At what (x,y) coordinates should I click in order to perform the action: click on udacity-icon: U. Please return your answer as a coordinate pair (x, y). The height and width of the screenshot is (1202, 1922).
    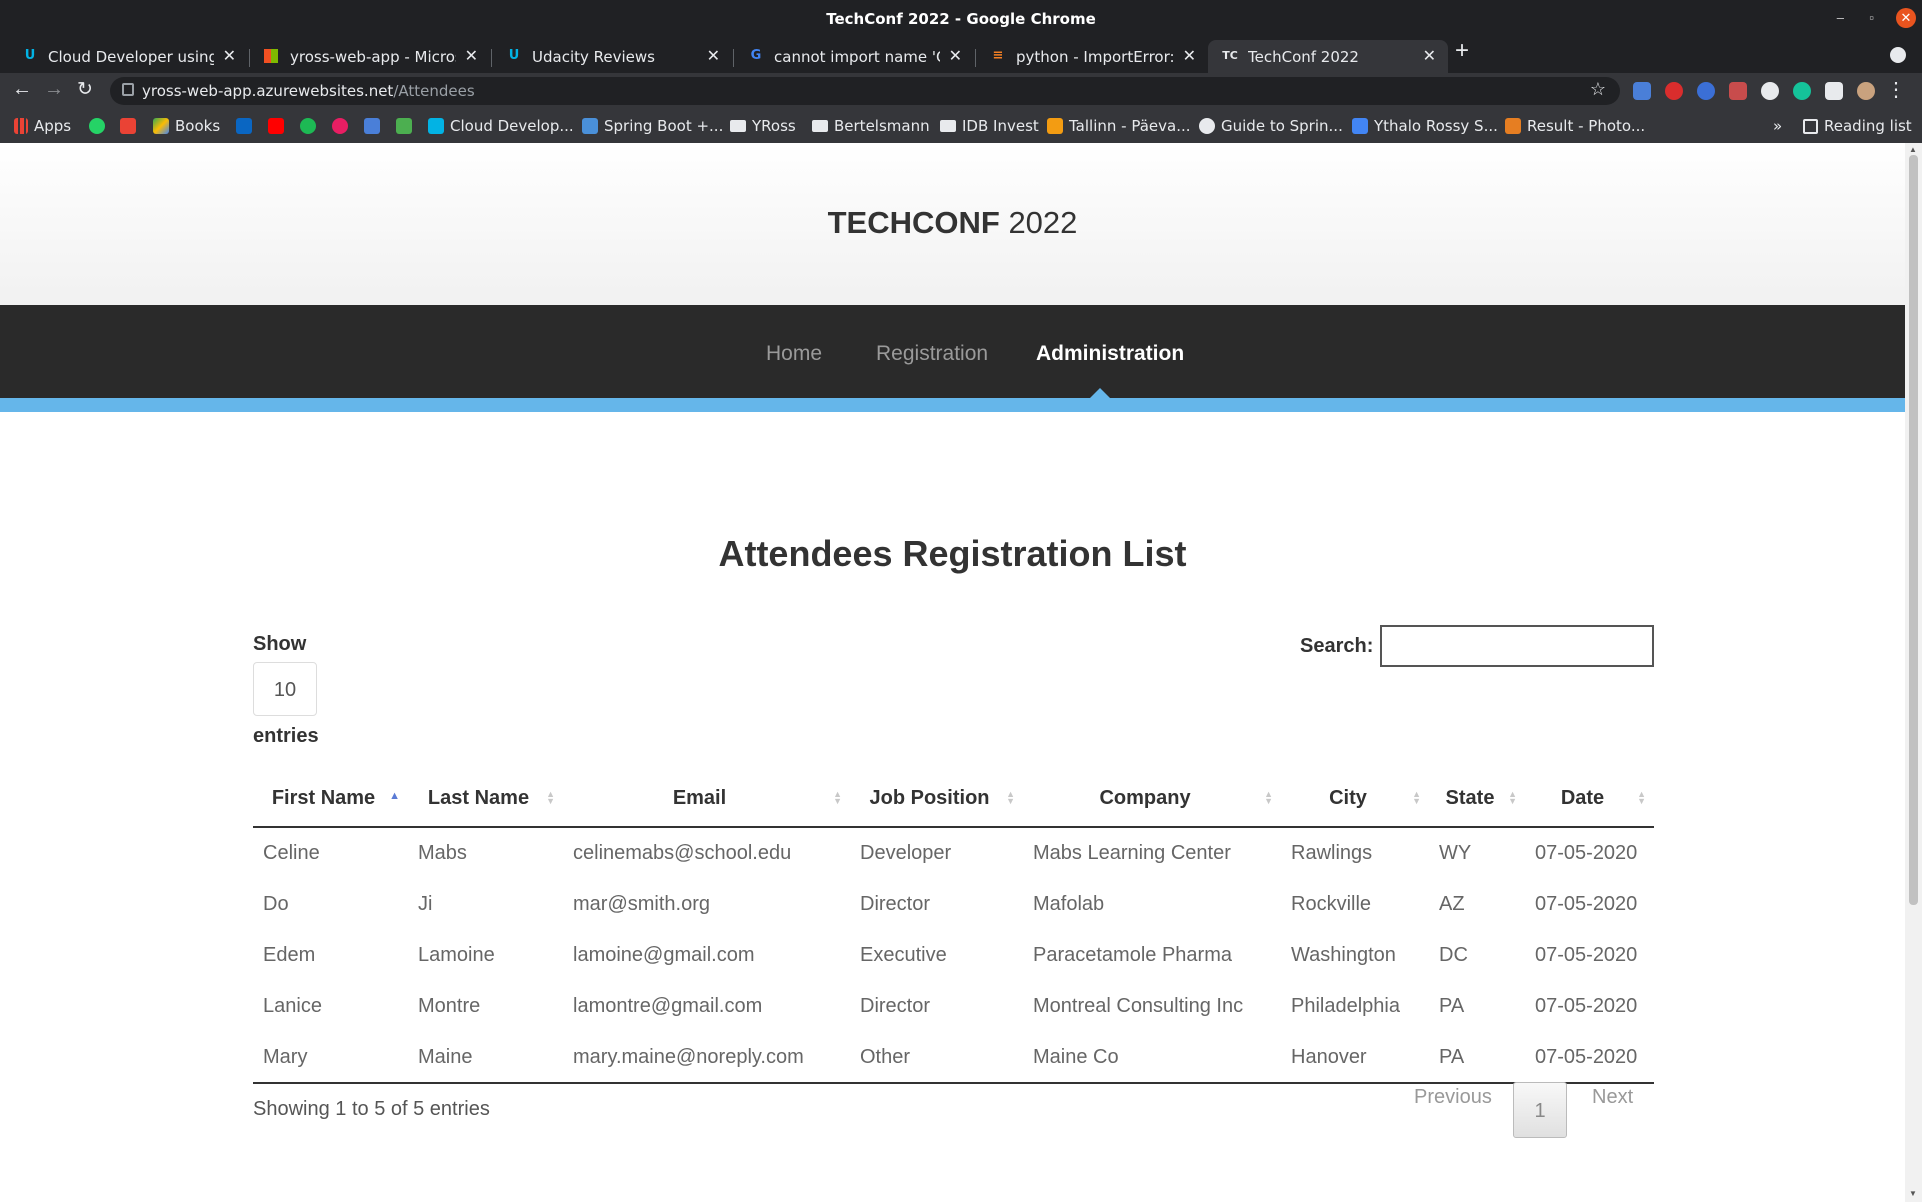
    Looking at the image, I should click on (30, 55).